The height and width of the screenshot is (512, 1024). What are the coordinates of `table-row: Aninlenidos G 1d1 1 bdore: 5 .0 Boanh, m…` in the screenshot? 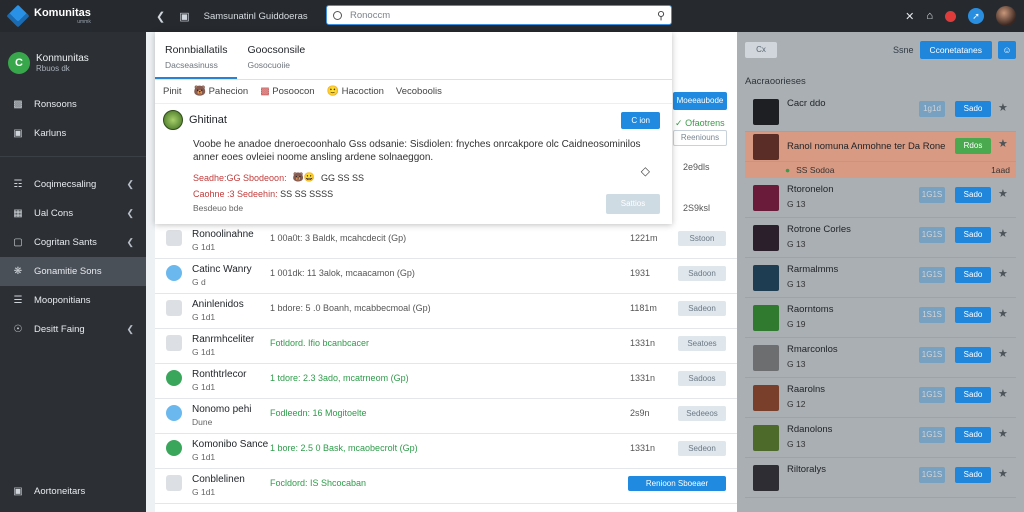 It's located at (446, 311).